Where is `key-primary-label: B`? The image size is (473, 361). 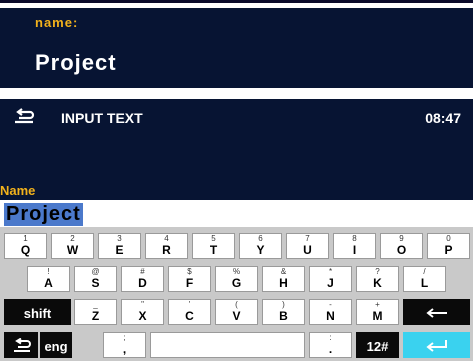
key-primary-label: B is located at coordinates (283, 316).